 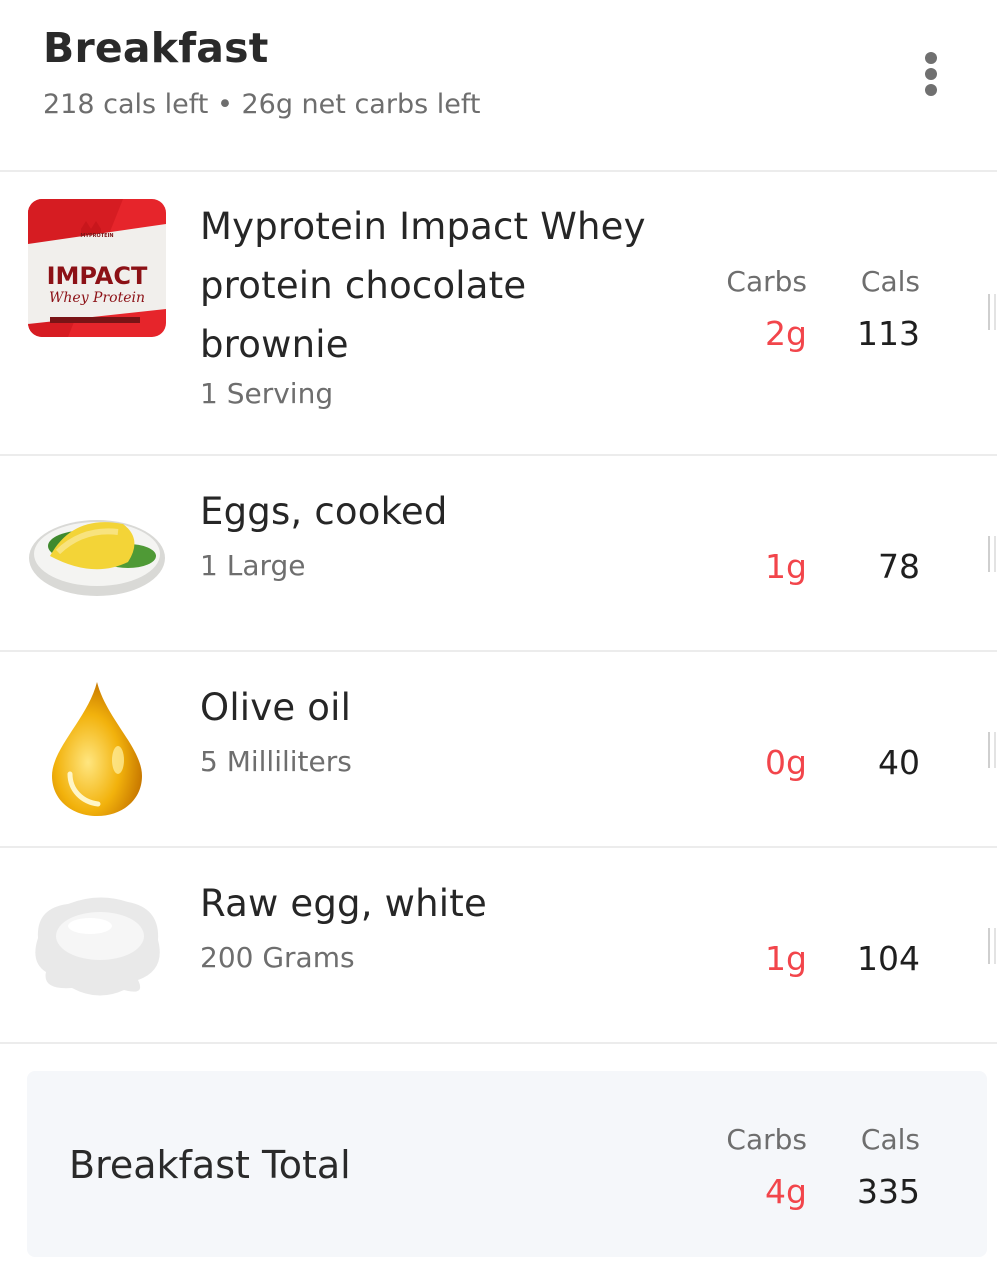 I want to click on meal-total: Breakfast Total Carbs Cals 4g 335, so click(x=507, y=1164).